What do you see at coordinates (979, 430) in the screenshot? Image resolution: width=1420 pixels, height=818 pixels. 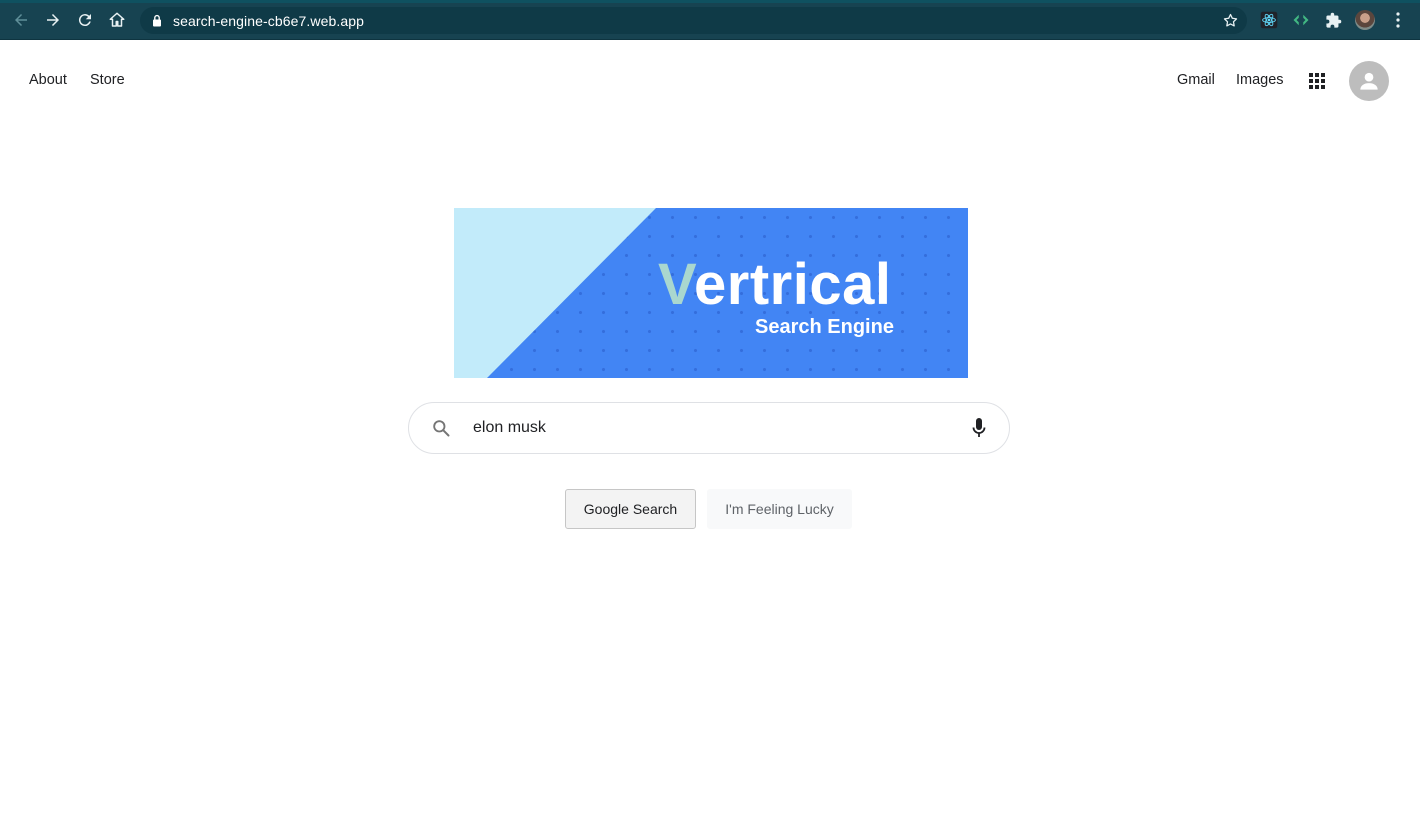 I see `microphone-icon` at bounding box center [979, 430].